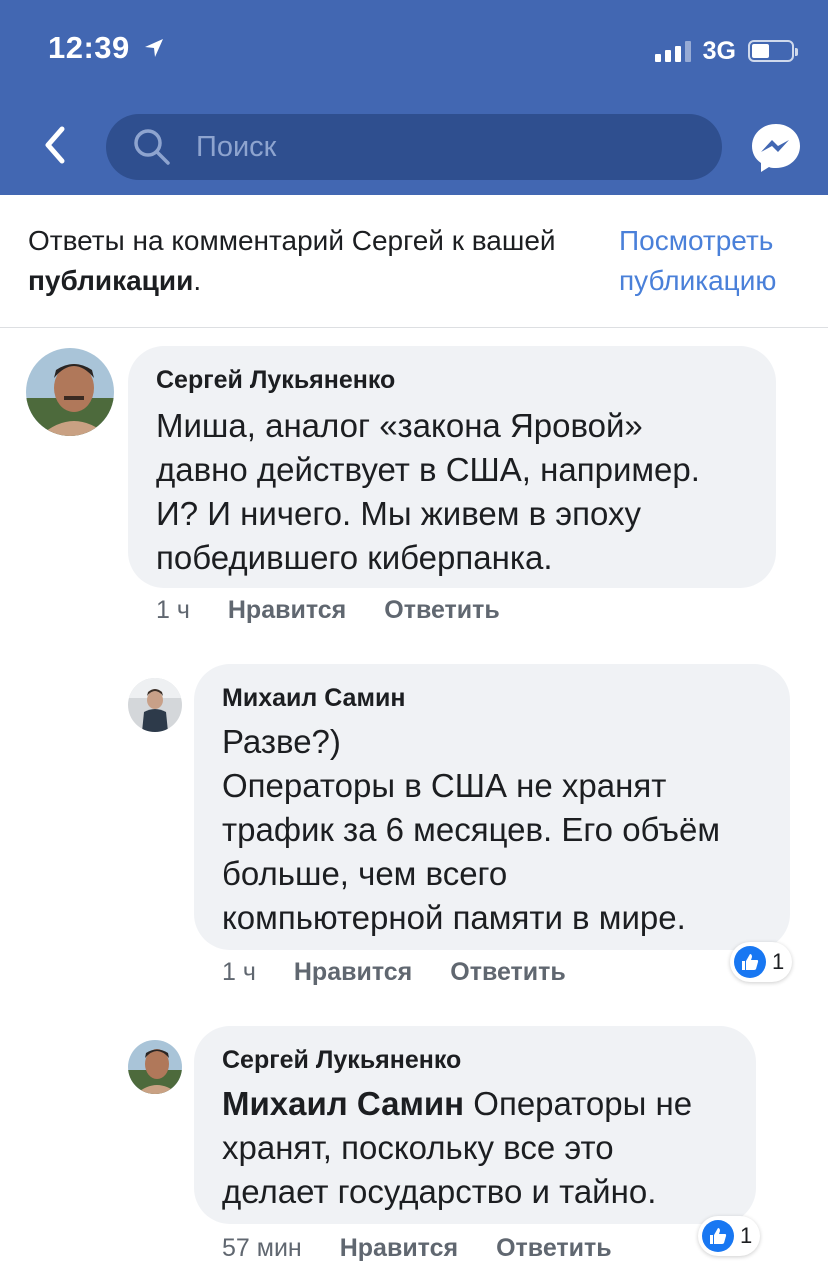 The image size is (828, 1280). I want to click on banner-text-prefix: Ответы на комментарий Сергей к вашей, so click(292, 240).